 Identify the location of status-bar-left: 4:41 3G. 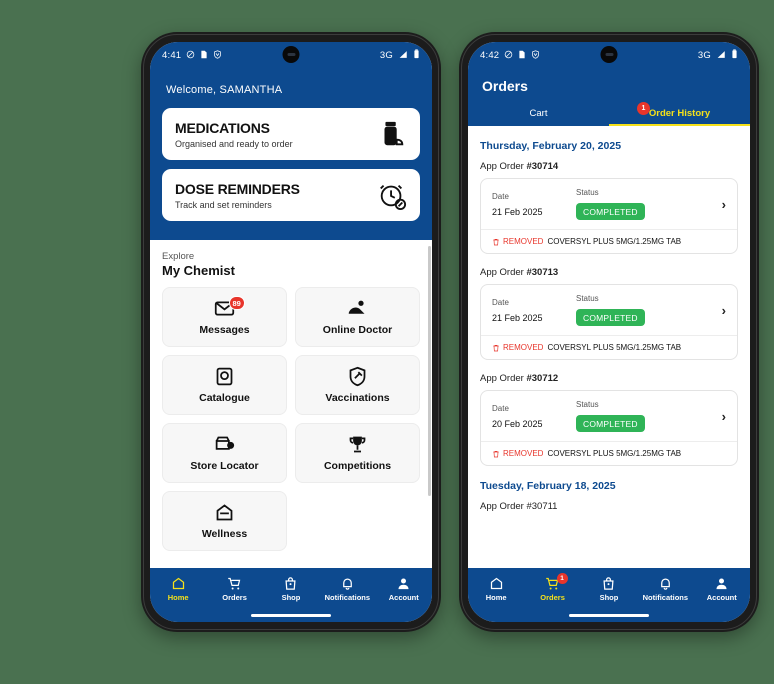
(291, 55).